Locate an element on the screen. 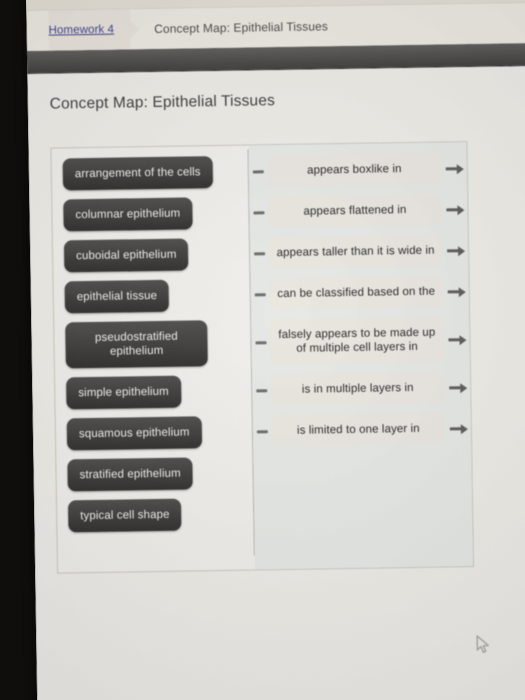 The image size is (525, 700). page-title: Concept Map: Epithelial Tissues is located at coordinates (162, 102).